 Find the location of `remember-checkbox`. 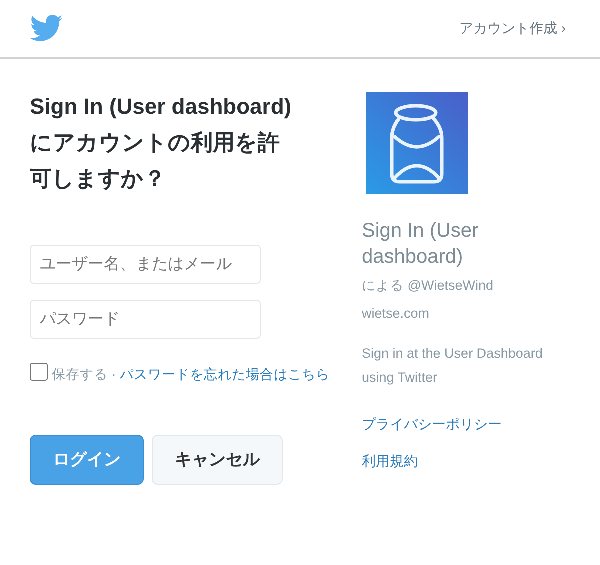

remember-checkbox is located at coordinates (39, 372).